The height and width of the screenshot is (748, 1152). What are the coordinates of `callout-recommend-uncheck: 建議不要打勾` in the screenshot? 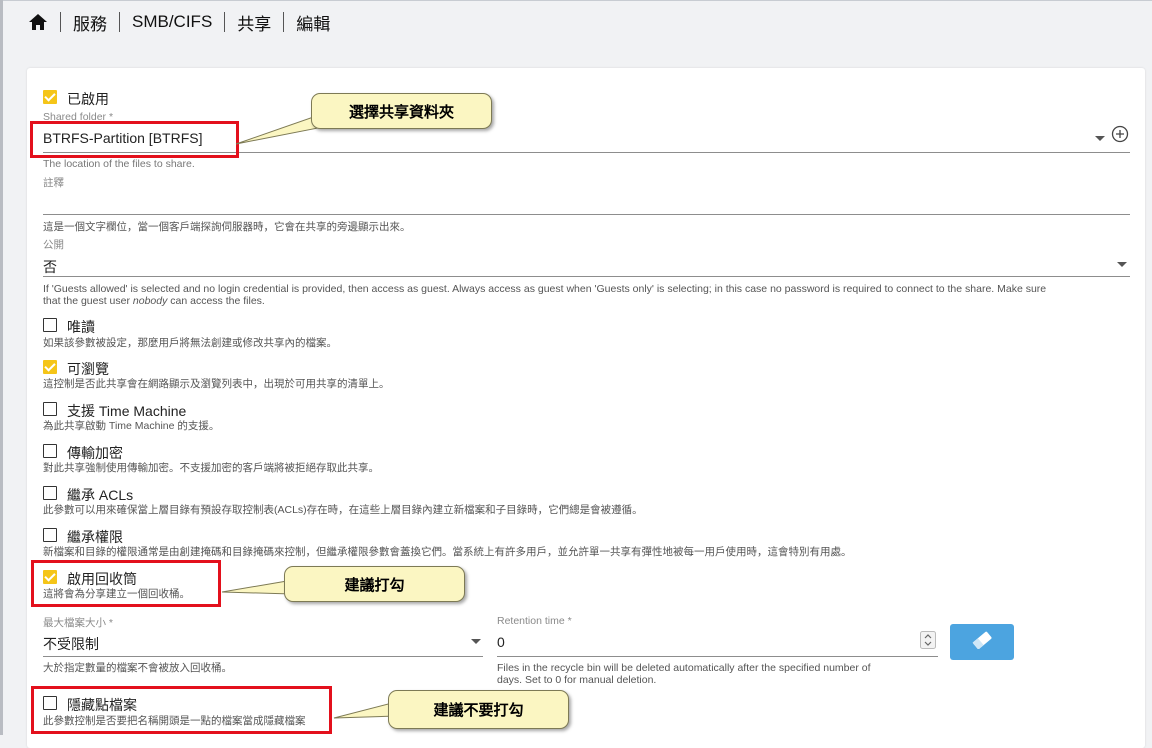 It's located at (478, 709).